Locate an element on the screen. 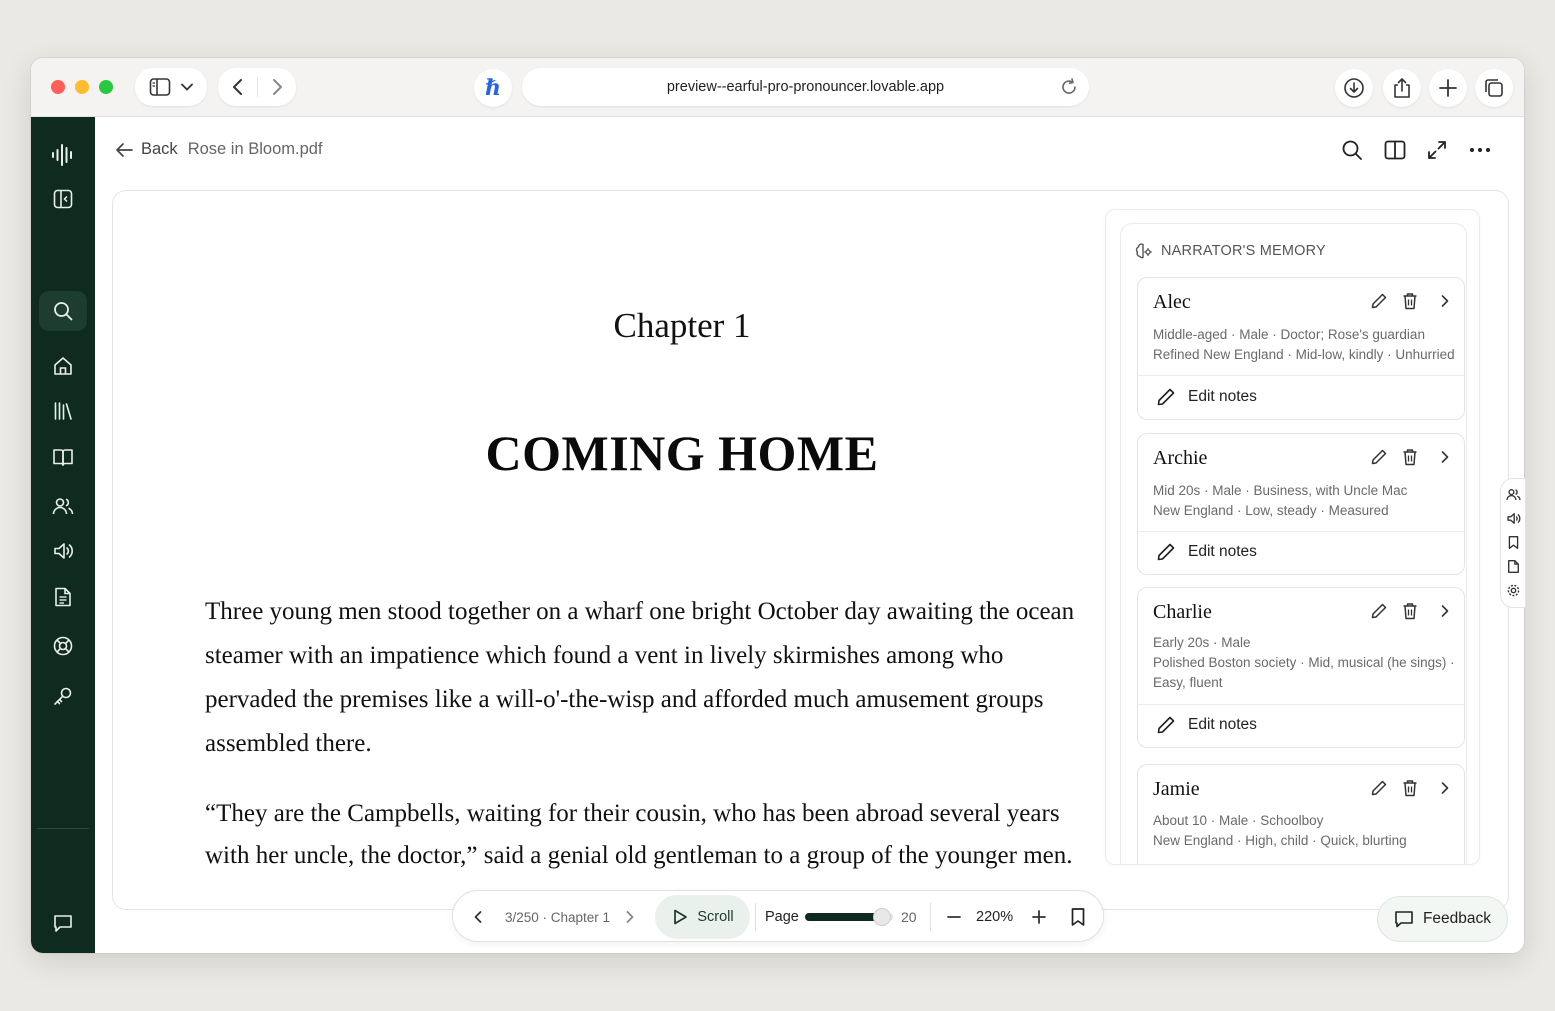 The image size is (1555, 1011). share-button is located at coordinates (1402, 88).